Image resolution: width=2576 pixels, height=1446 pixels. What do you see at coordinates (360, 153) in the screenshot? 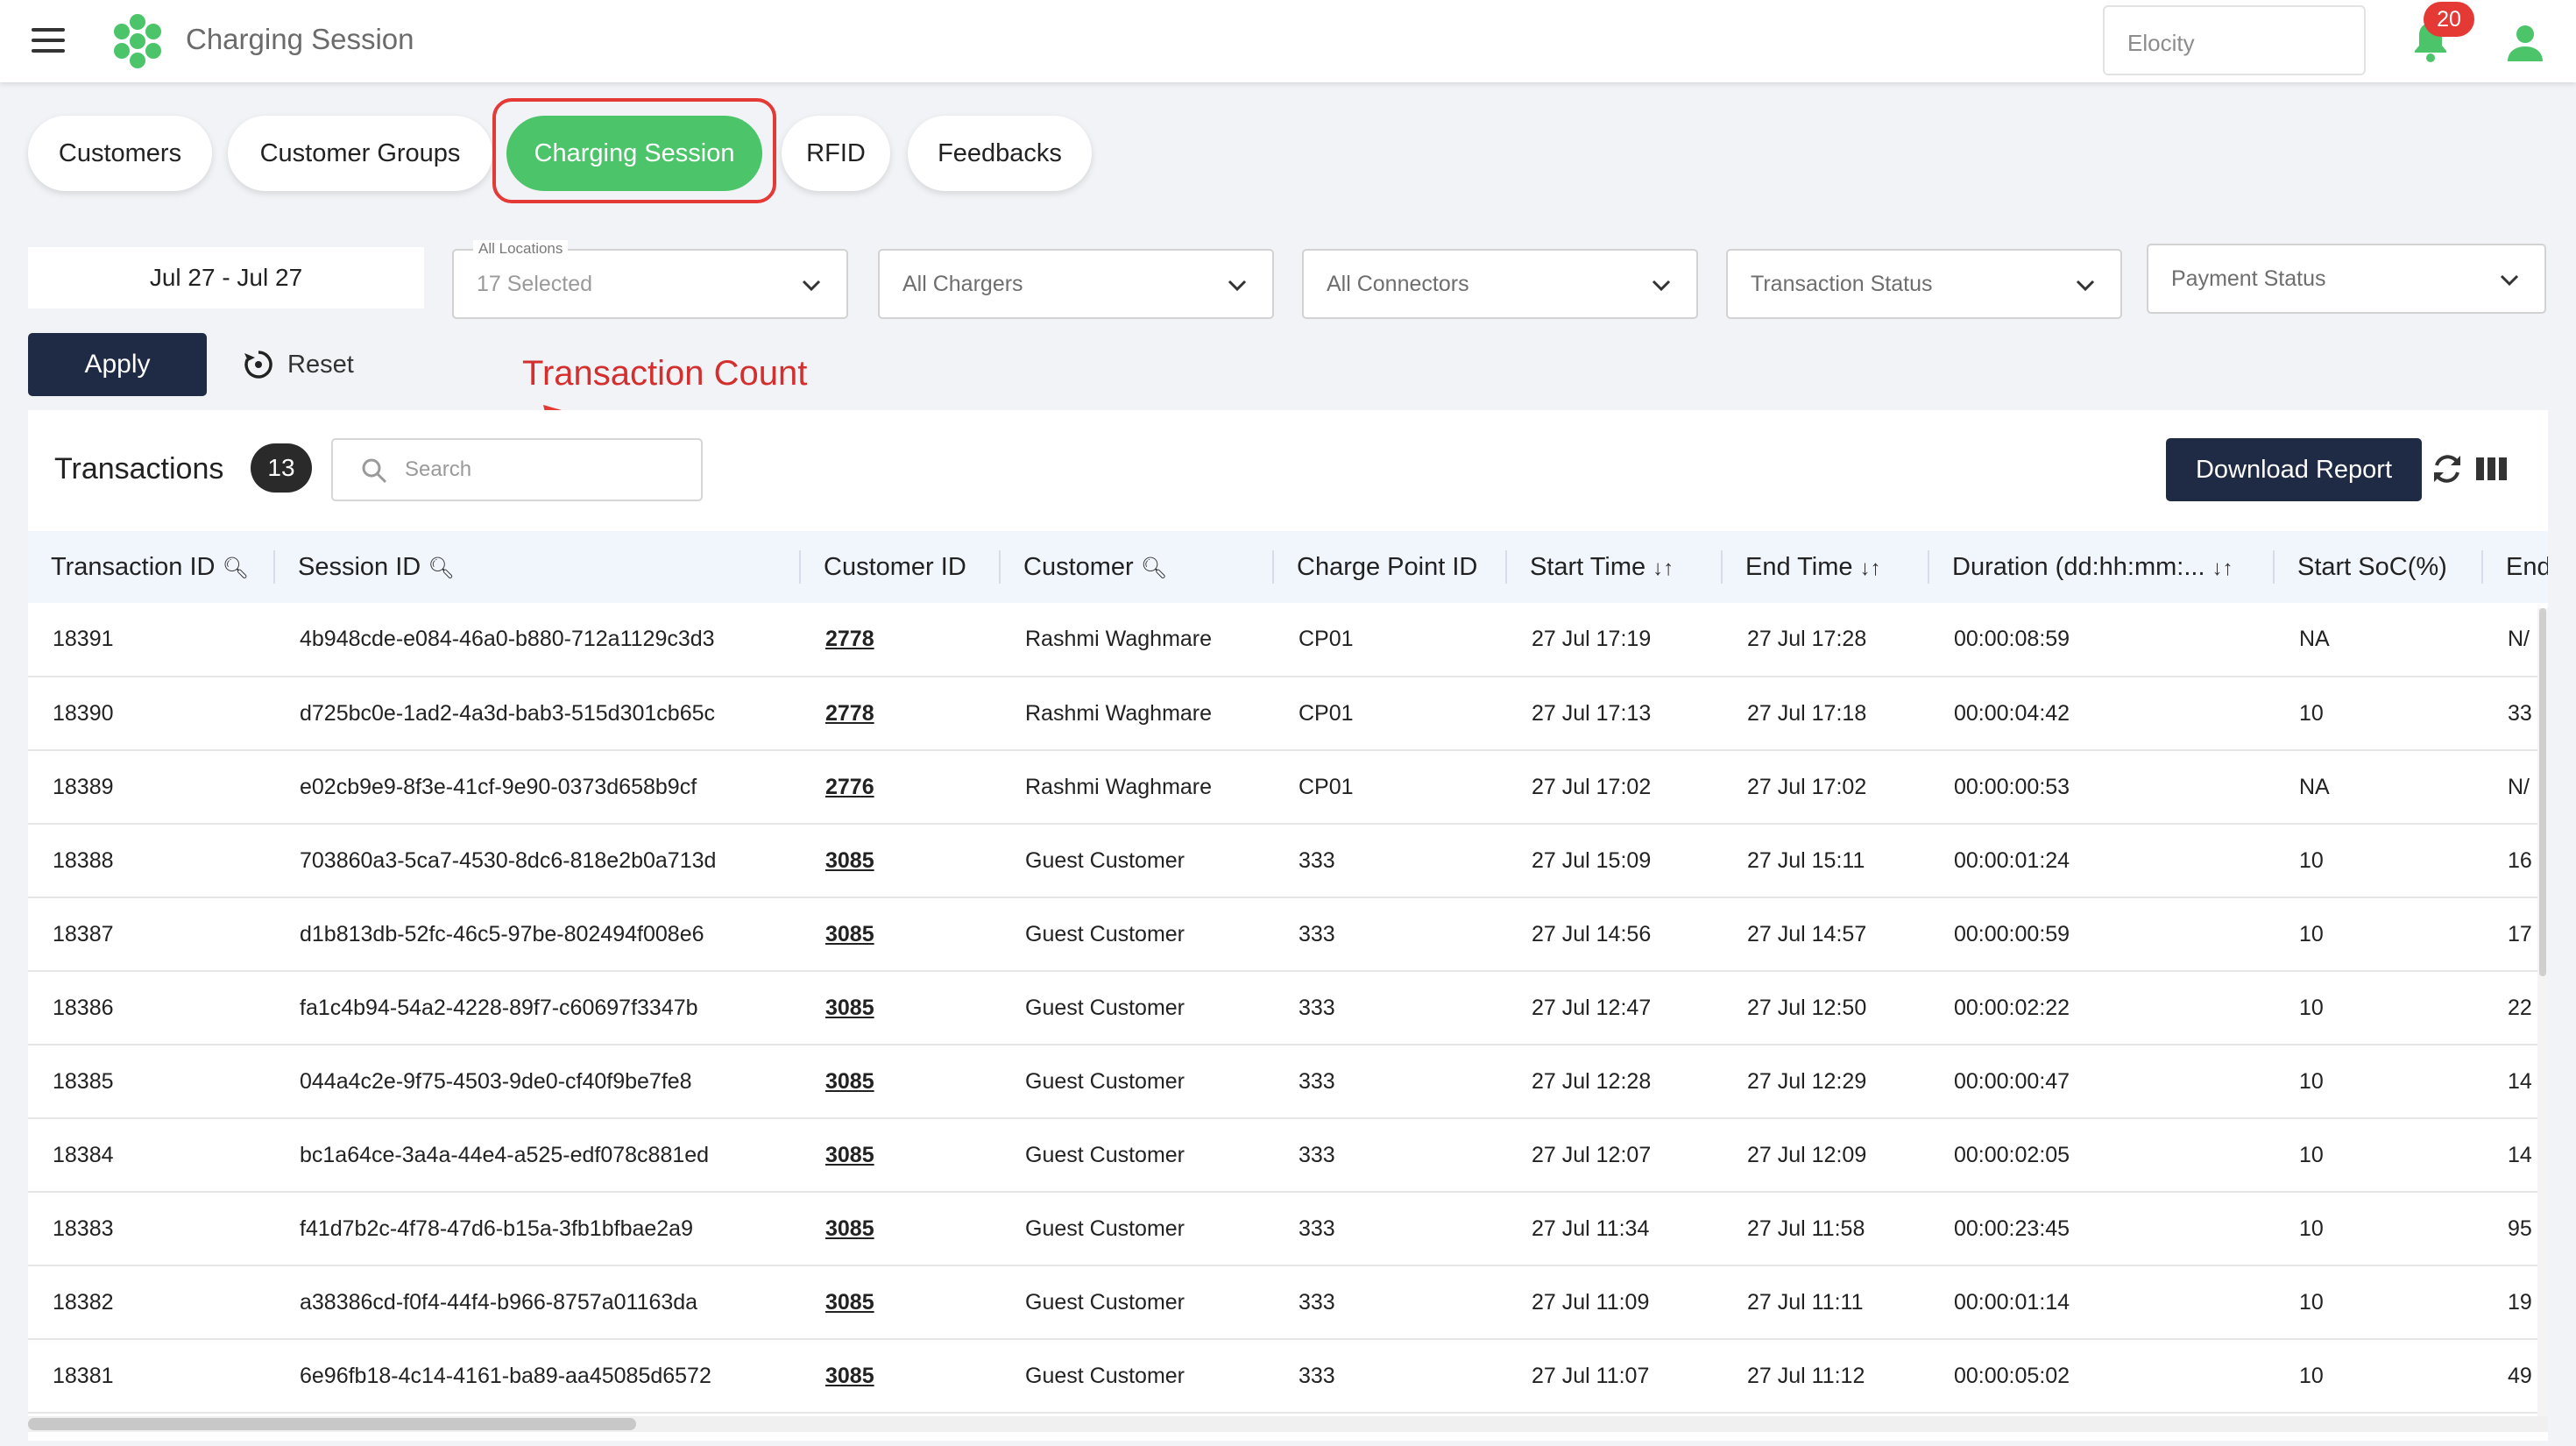
I see `tab-customer-groups: Customer Groups` at bounding box center [360, 153].